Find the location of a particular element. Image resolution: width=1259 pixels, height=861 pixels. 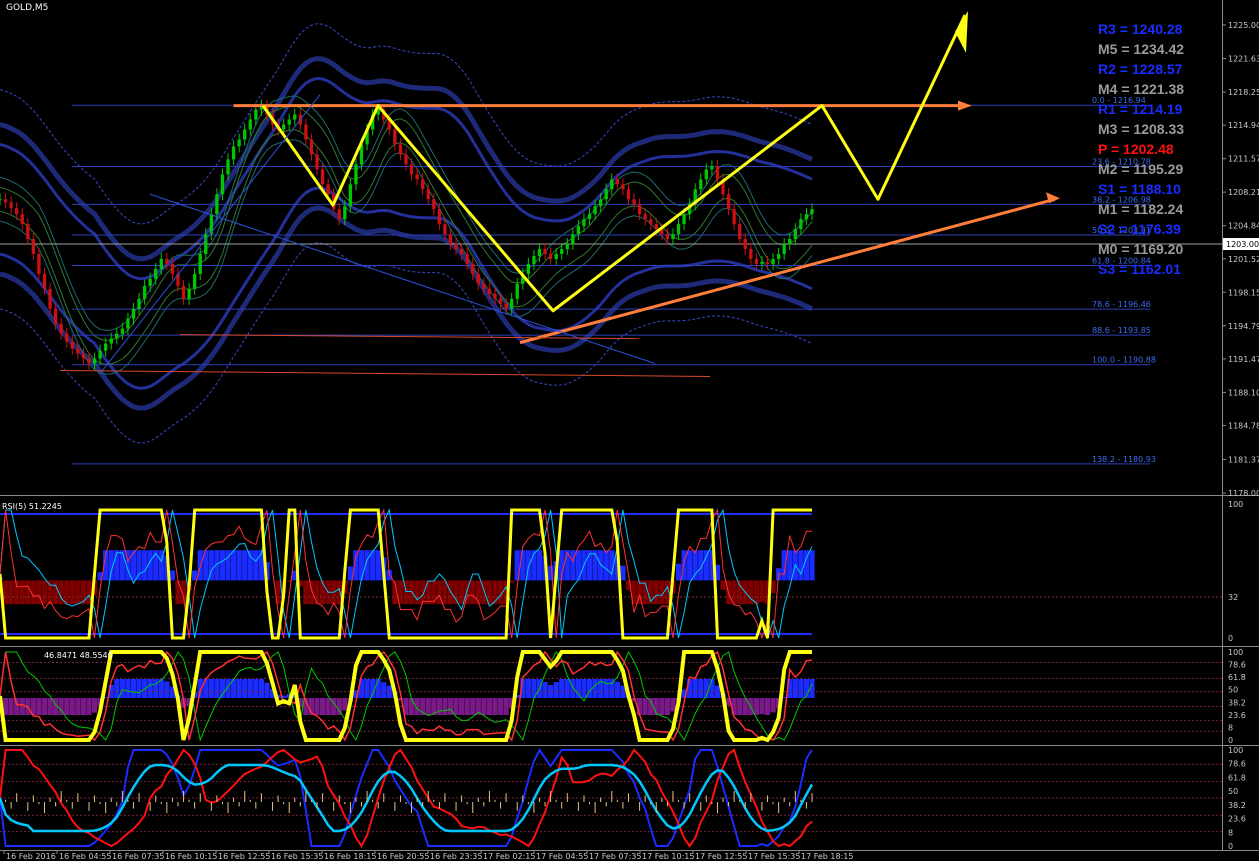

pivot-level-label: M2 = 1195.29 is located at coordinates (1140, 169).